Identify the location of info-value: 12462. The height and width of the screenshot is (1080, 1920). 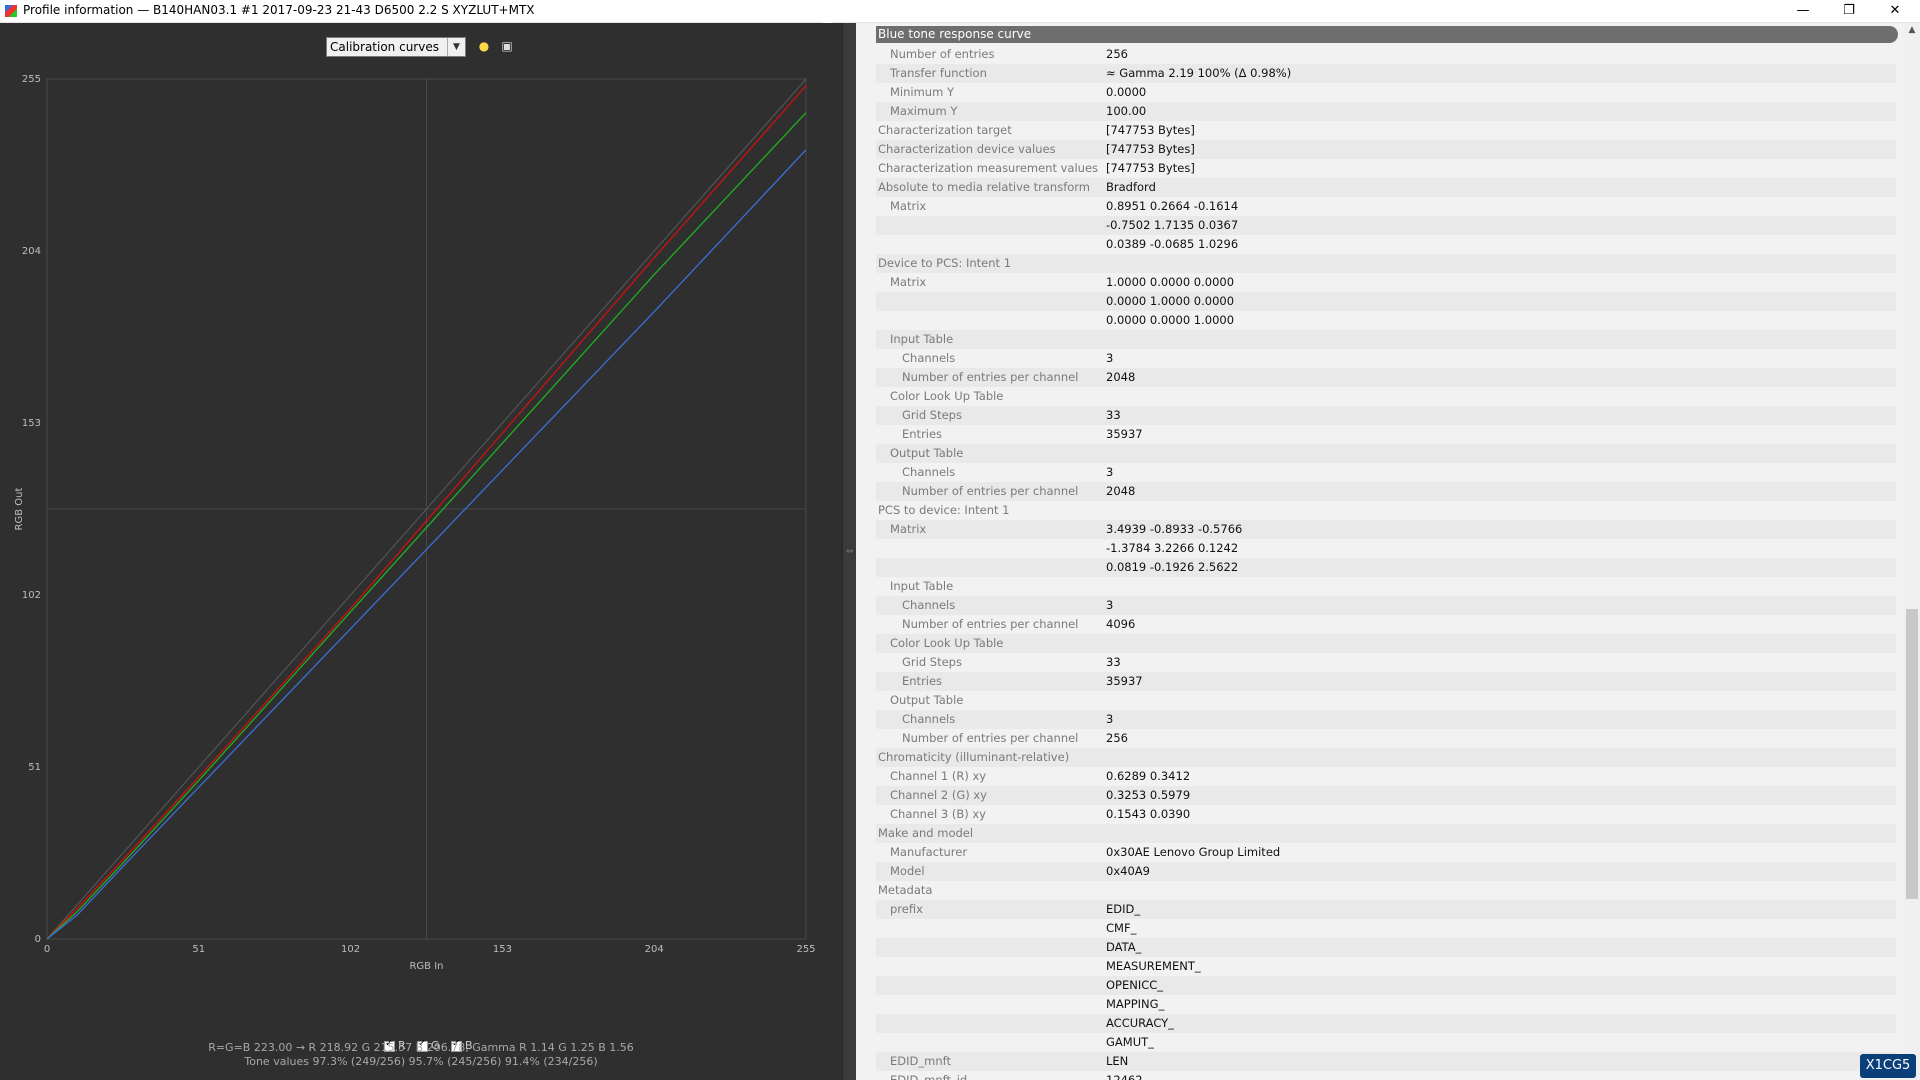
(1124, 1076).